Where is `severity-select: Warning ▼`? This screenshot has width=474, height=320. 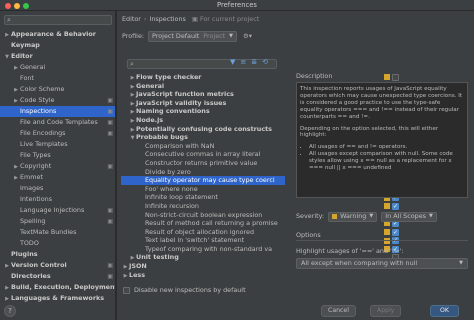
severity-select: Warning ▼ is located at coordinates (353, 216).